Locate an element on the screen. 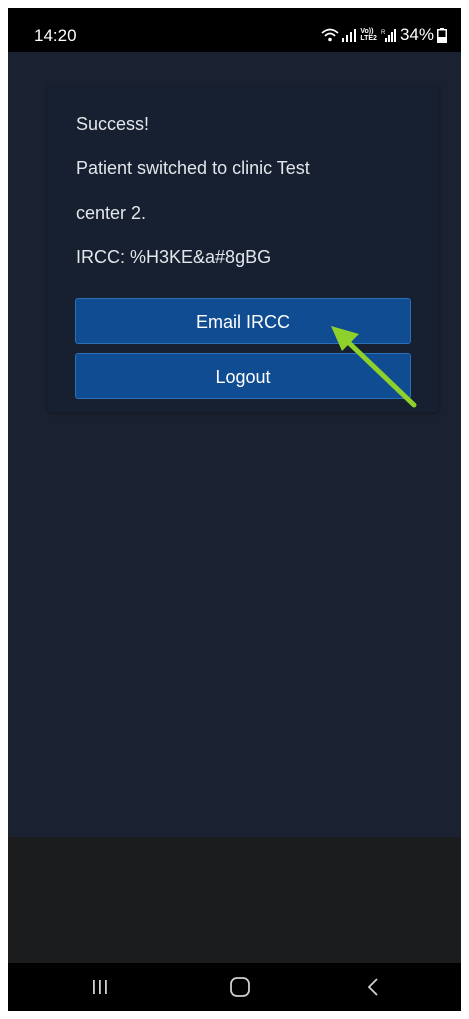 This screenshot has height=1019, width=469. logout-button: Logout is located at coordinates (243, 376).